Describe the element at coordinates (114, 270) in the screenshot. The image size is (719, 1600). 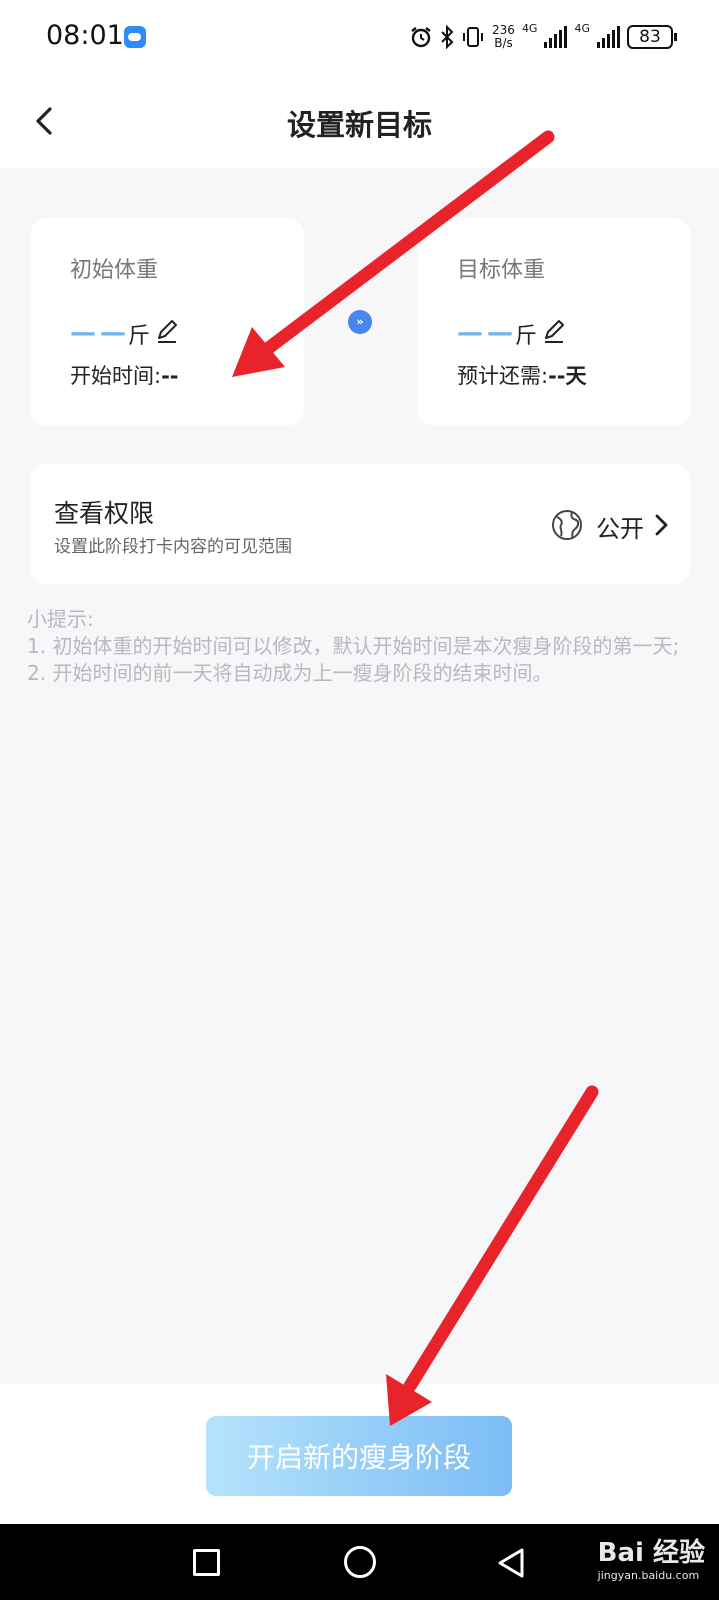
I see `initial-weight-label: 初始体重` at that location.